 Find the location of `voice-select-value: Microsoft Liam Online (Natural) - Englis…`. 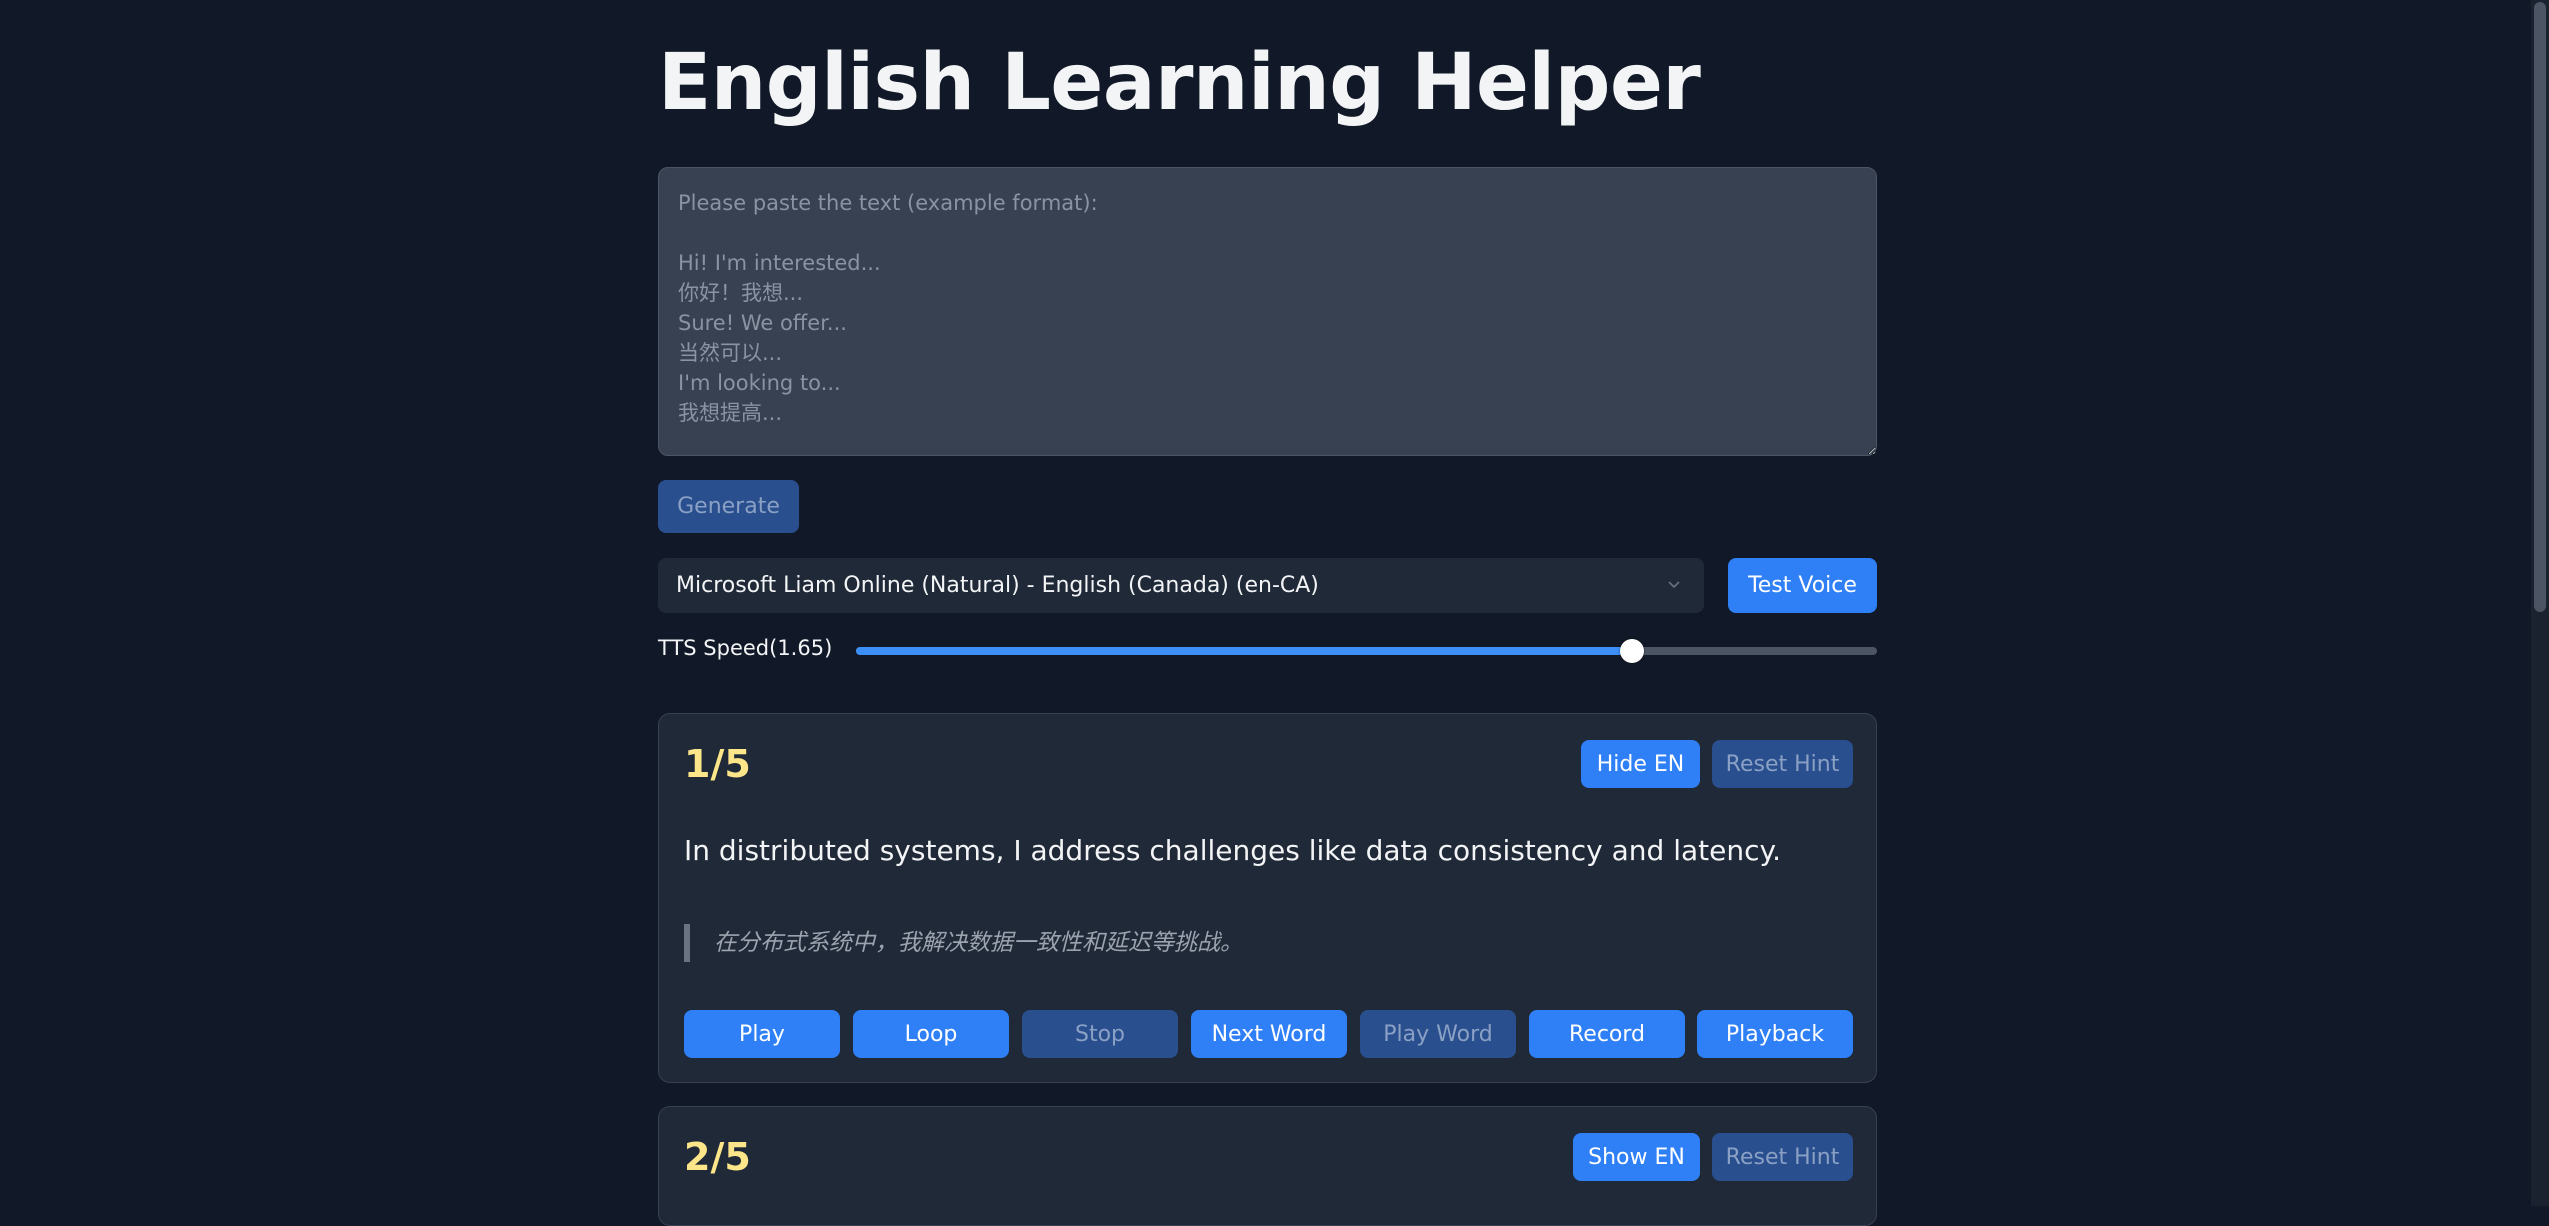

voice-select-value: Microsoft Liam Online (Natural) - Englis… is located at coordinates (997, 585).